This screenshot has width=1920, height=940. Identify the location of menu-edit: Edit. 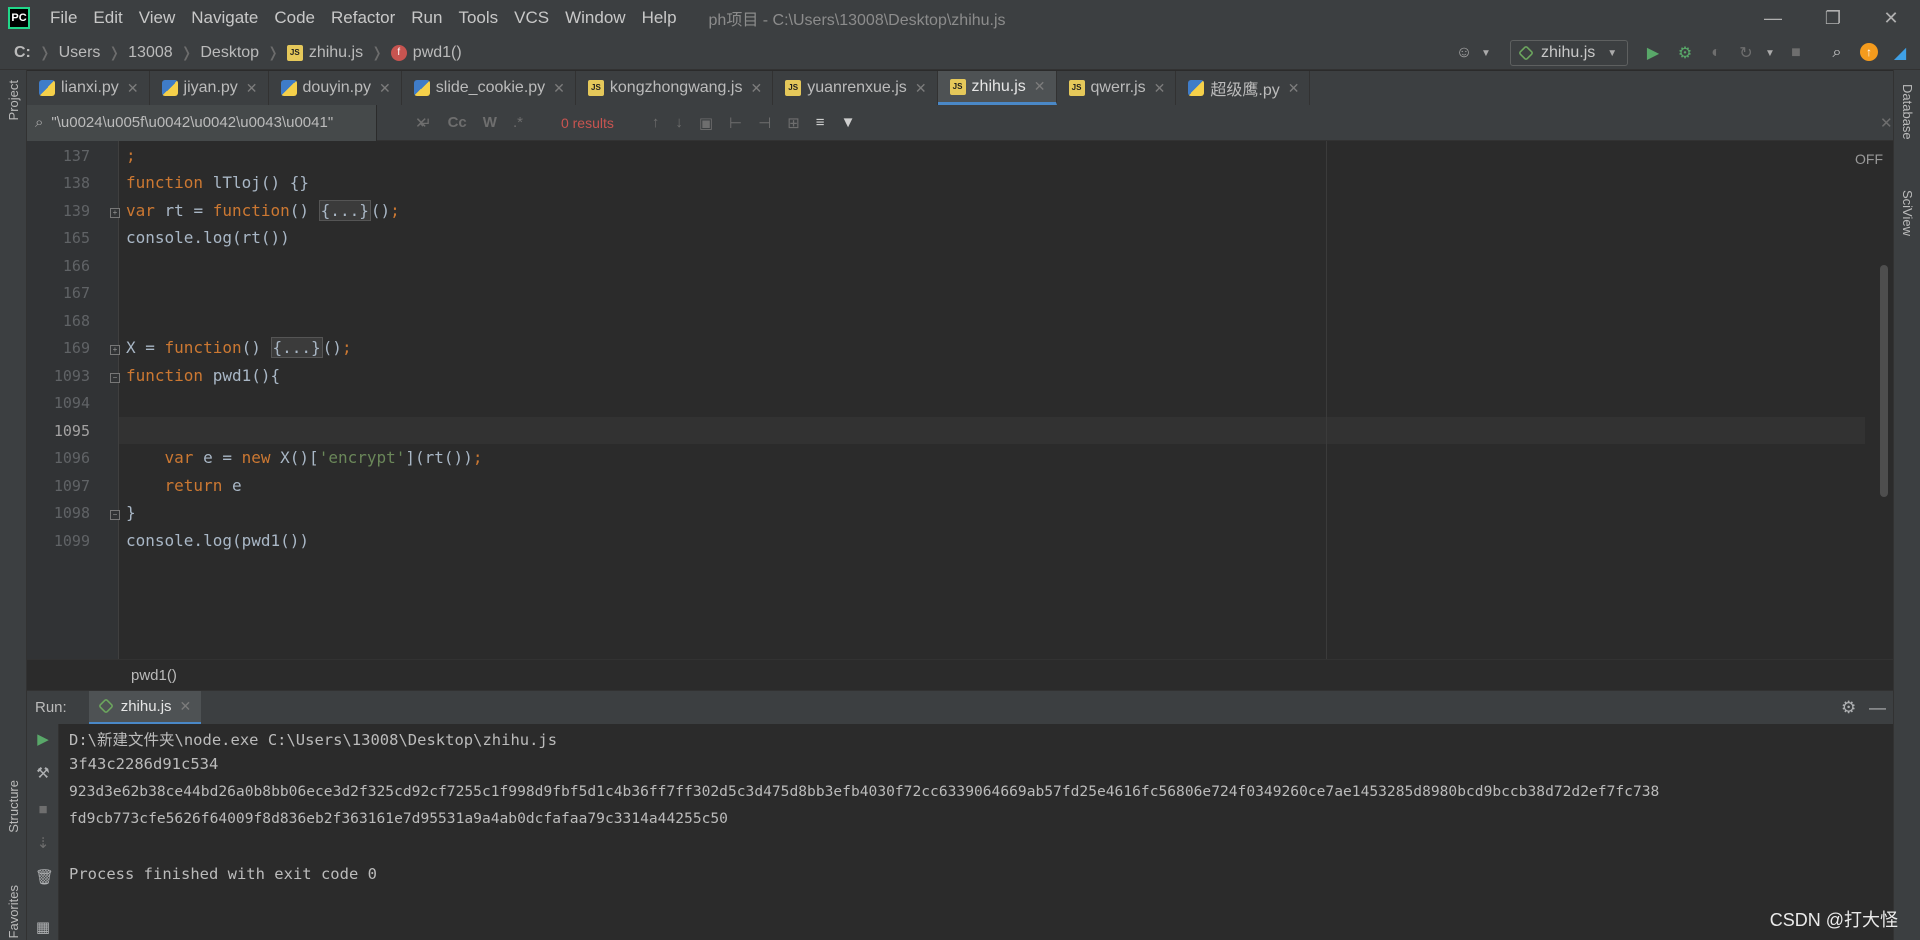
(107, 18).